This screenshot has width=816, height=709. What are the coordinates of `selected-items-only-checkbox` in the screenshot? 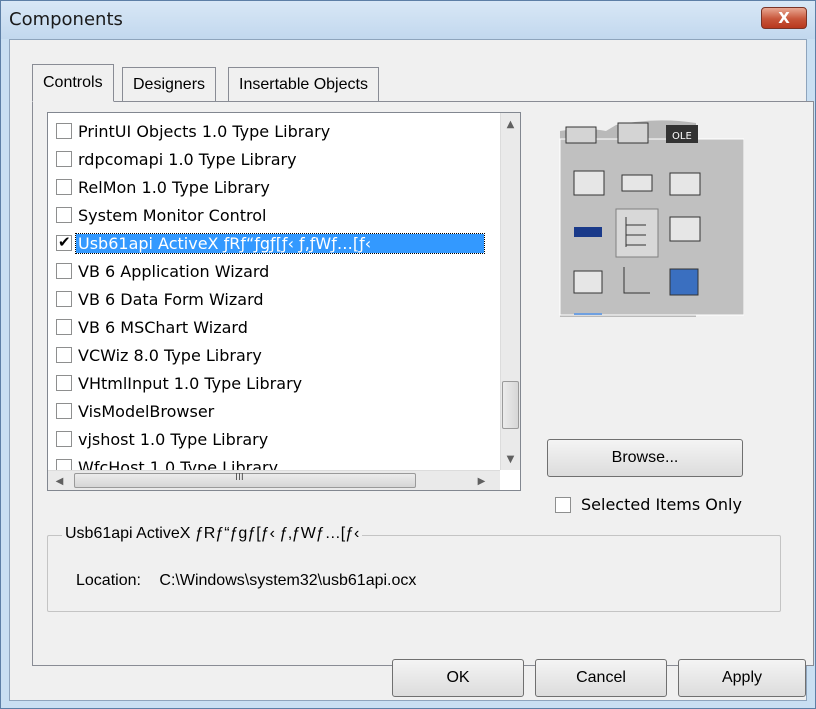 It's located at (563, 504).